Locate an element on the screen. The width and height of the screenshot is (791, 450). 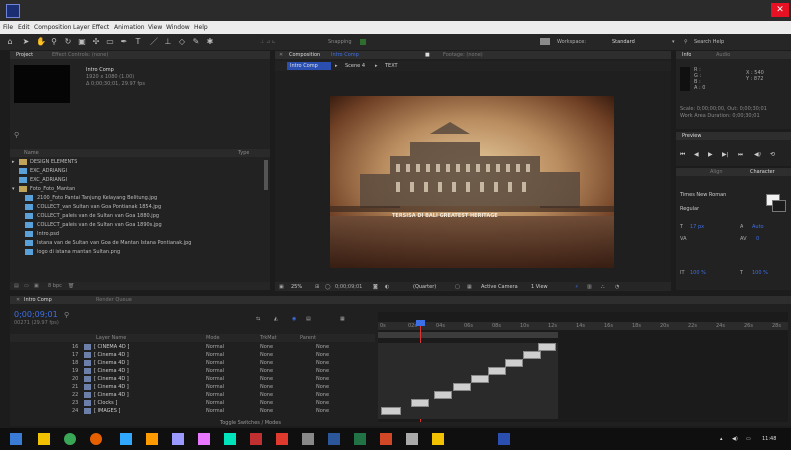
volume-icon: ◀) is located at coordinates (735, 439).